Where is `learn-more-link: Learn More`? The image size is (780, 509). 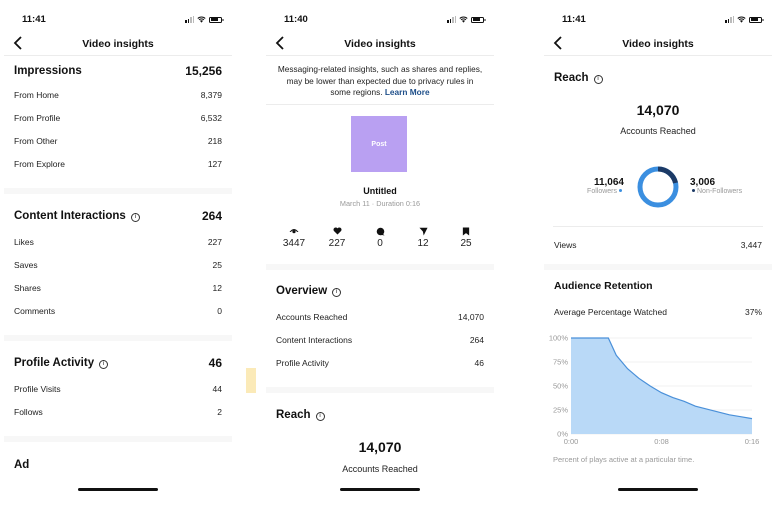
learn-more-link: Learn More is located at coordinates (407, 92).